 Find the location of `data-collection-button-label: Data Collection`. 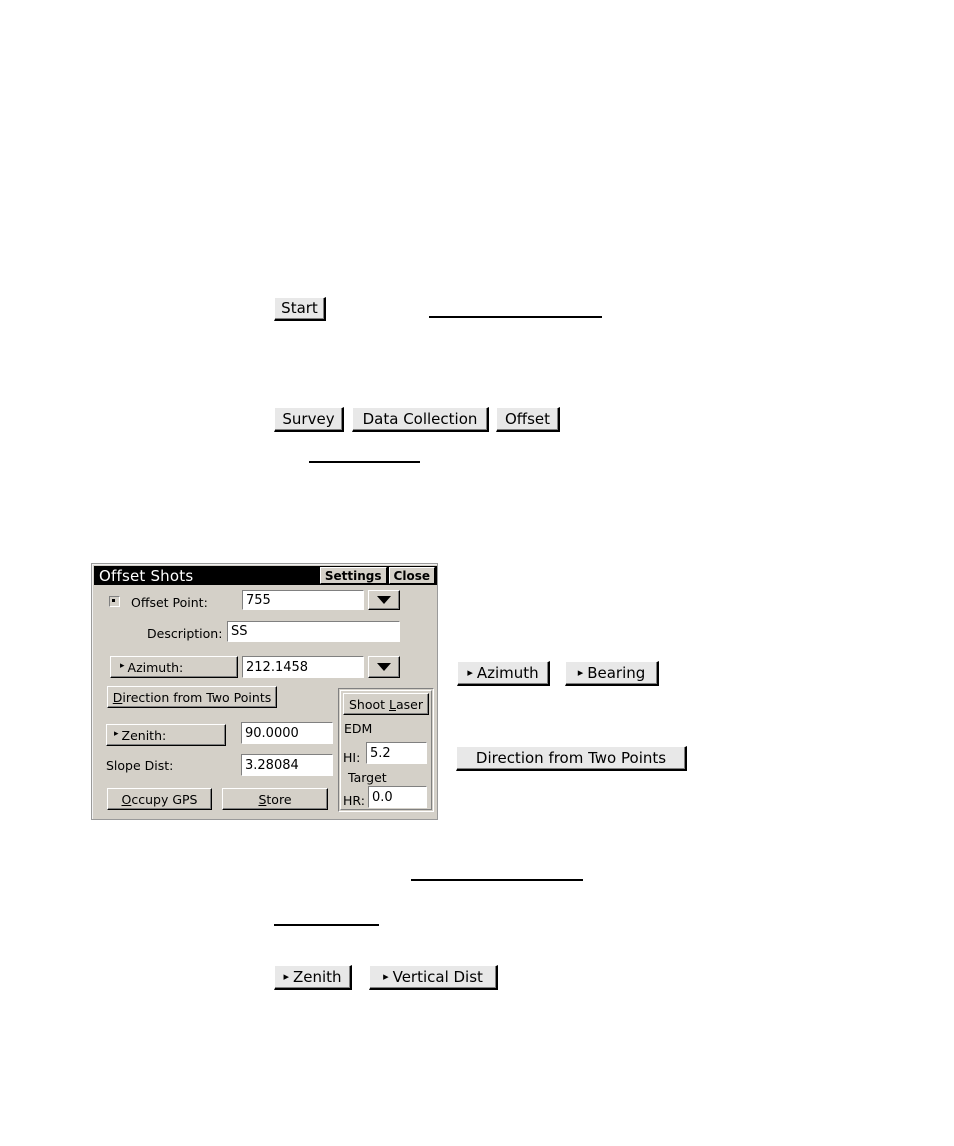

data-collection-button-label: Data Collection is located at coordinates (420, 418).